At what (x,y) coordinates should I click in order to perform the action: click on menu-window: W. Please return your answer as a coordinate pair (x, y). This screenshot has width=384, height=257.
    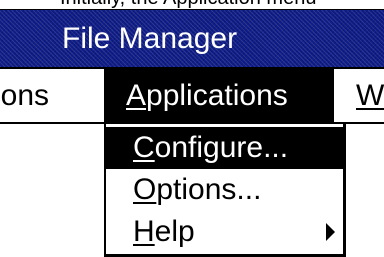
    Looking at the image, I should click on (370, 95).